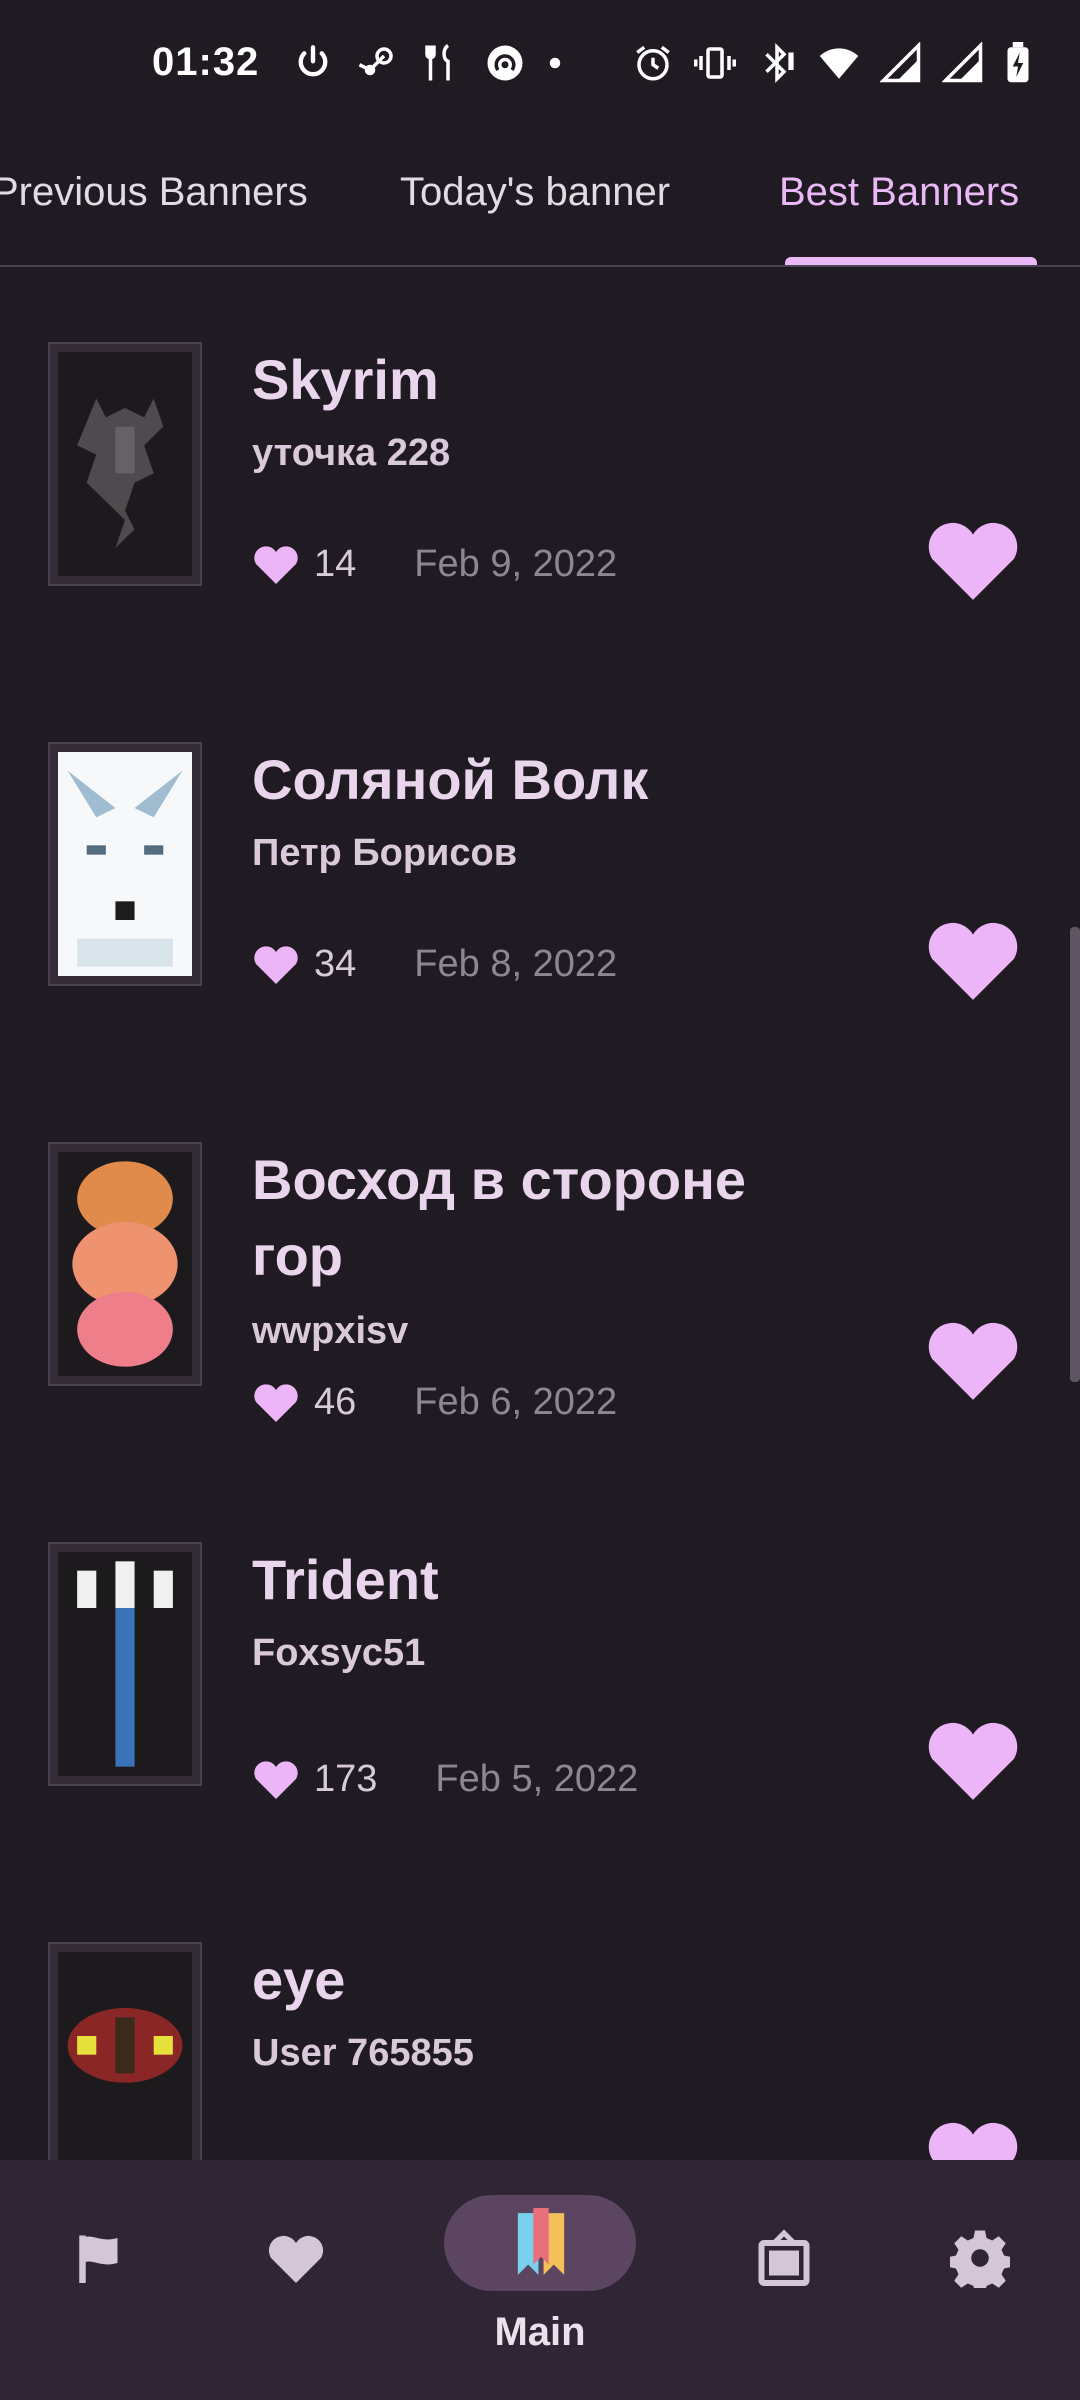 This screenshot has width=1080, height=2400. What do you see at coordinates (535, 192) in the screenshot?
I see `tab-todays-banner: Today's banner` at bounding box center [535, 192].